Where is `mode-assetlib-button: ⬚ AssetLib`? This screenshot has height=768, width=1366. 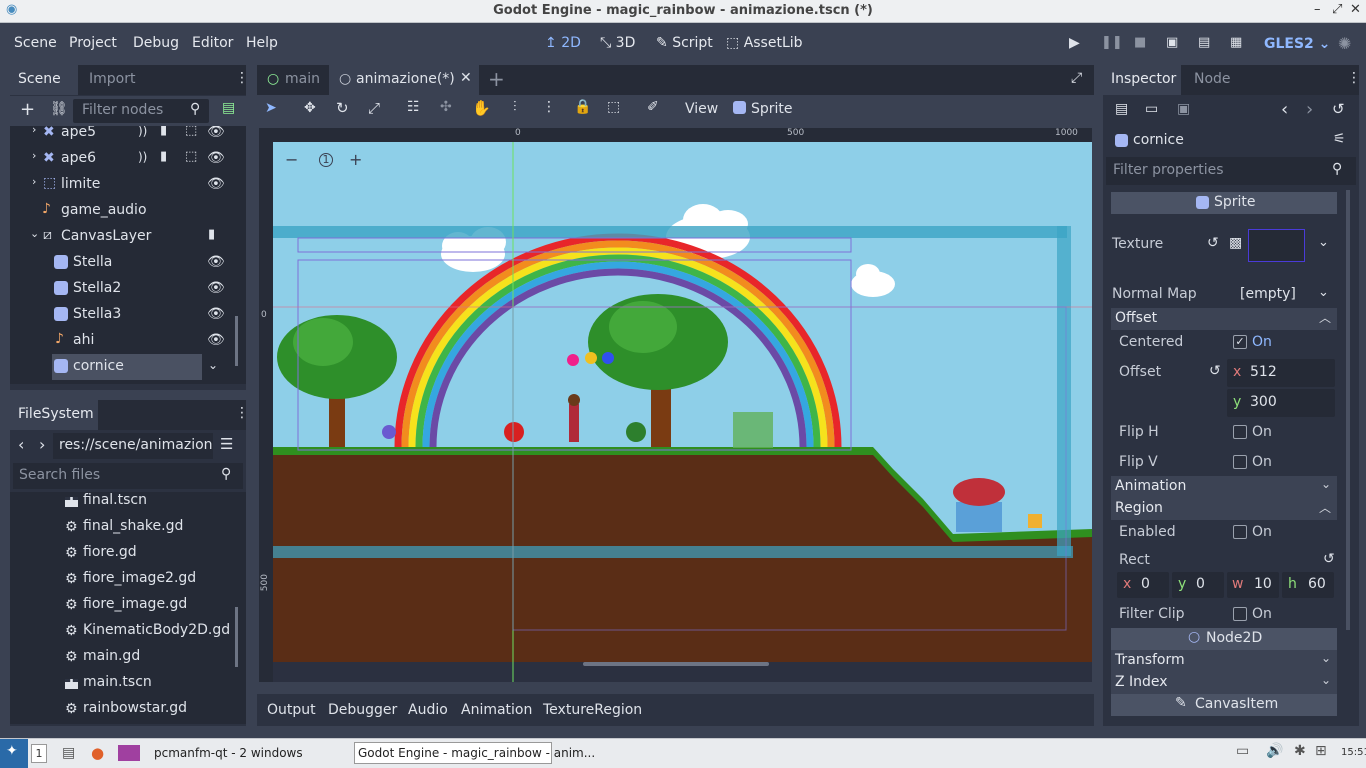 mode-assetlib-button: ⬚ AssetLib is located at coordinates (764, 43).